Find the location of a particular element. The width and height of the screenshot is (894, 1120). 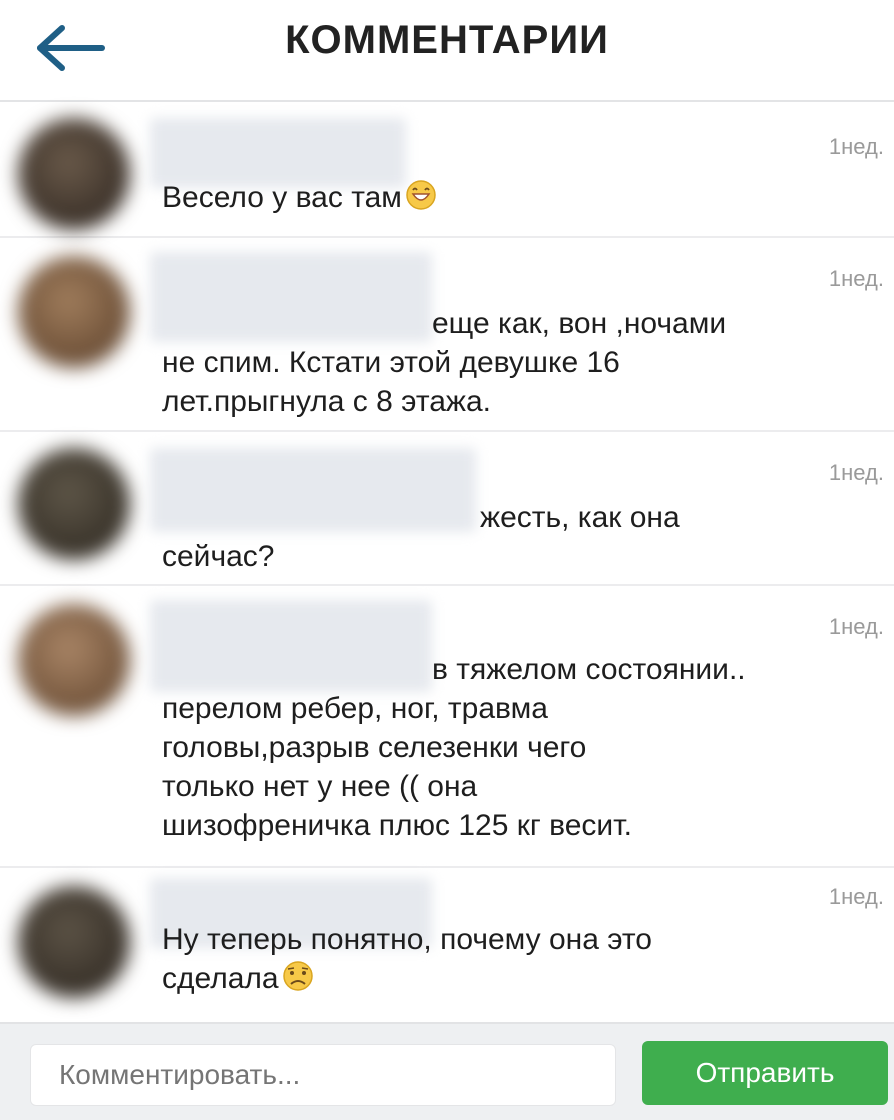

comment-line: лет.прыгнула с 8 этажа. is located at coordinates (326, 401).